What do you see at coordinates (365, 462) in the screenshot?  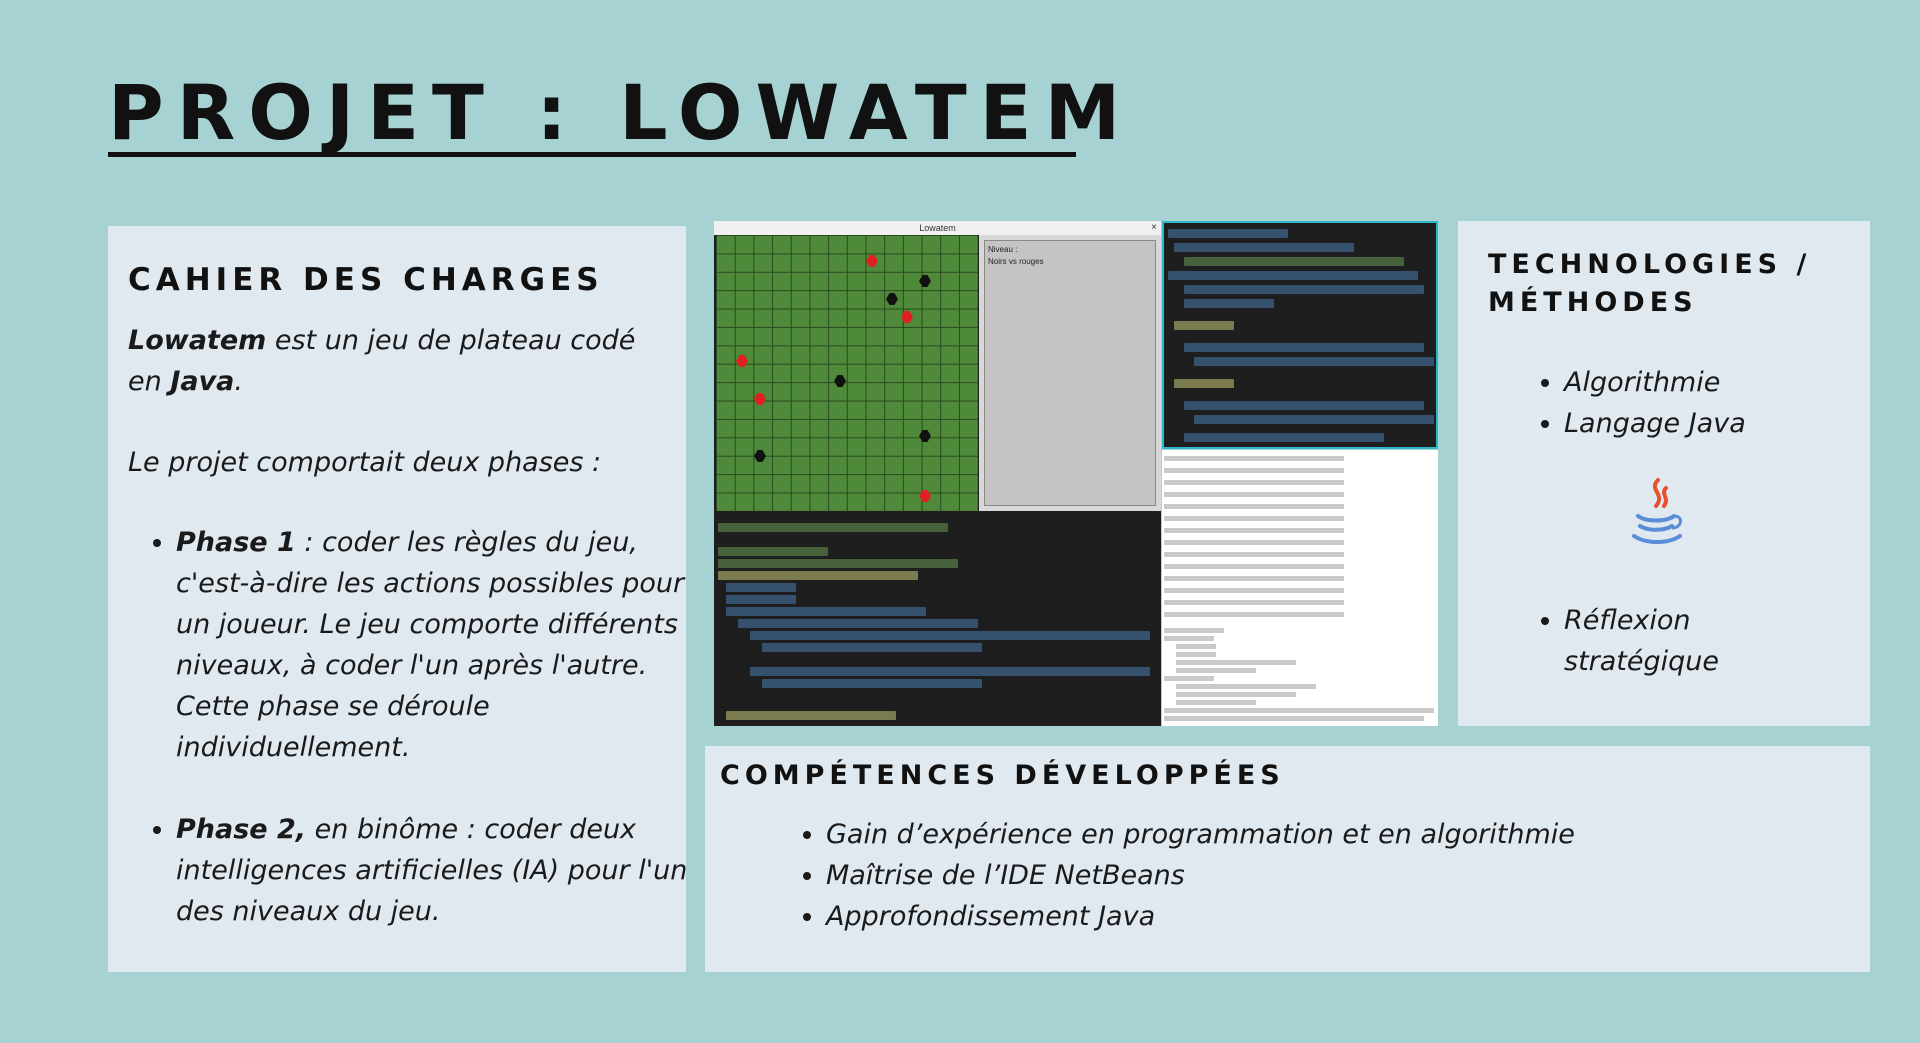 I see `phases-intro: Le projet comportait deux phases :` at bounding box center [365, 462].